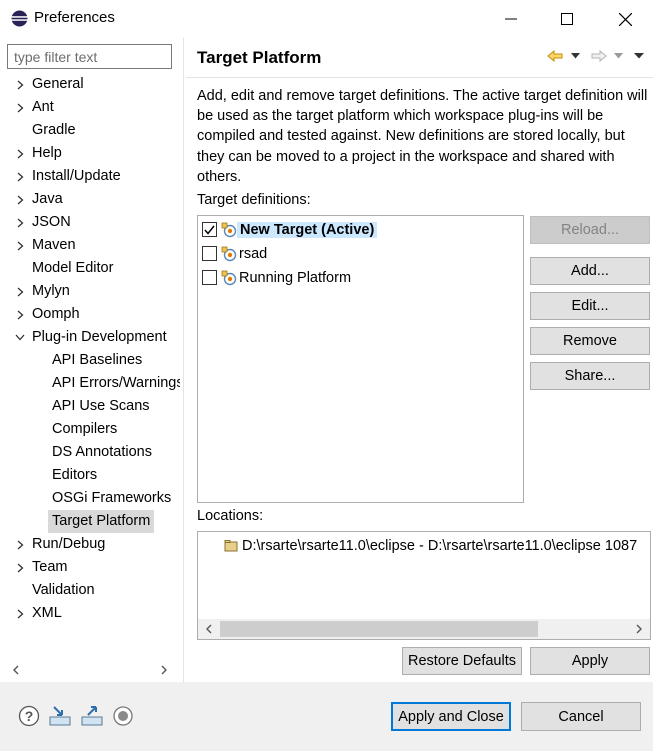 The height and width of the screenshot is (751, 653). Describe the element at coordinates (63, 590) in the screenshot. I see `tree-item-label: Validation` at that location.